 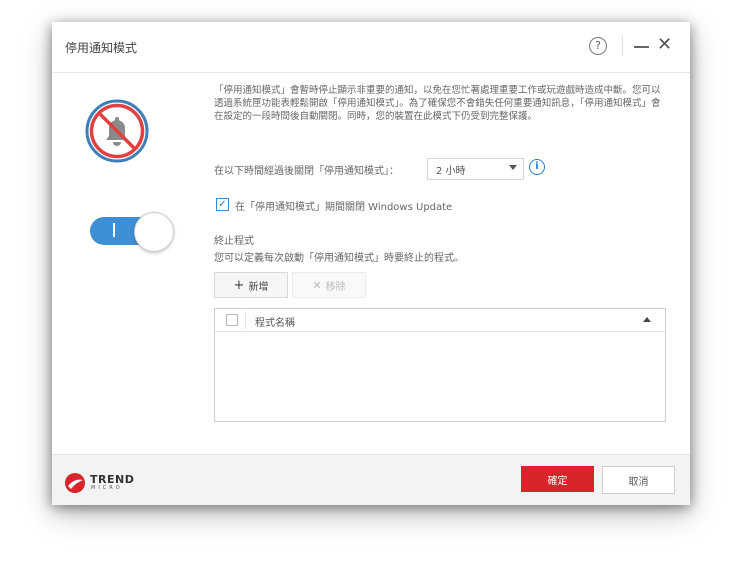 What do you see at coordinates (133, 232) in the screenshot?
I see `dnd-toggle-switch` at bounding box center [133, 232].